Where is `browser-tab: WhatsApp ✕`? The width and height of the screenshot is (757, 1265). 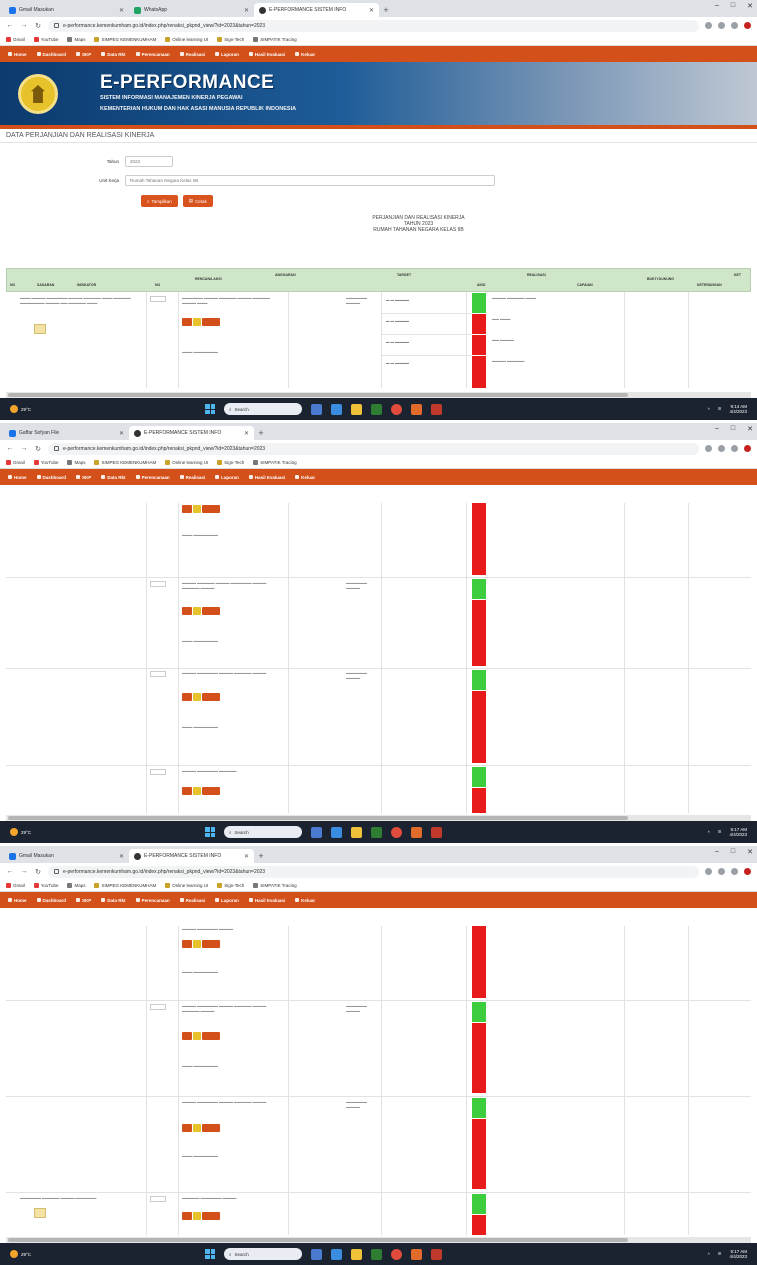
browser-tab: WhatsApp ✕ is located at coordinates (191, 10).